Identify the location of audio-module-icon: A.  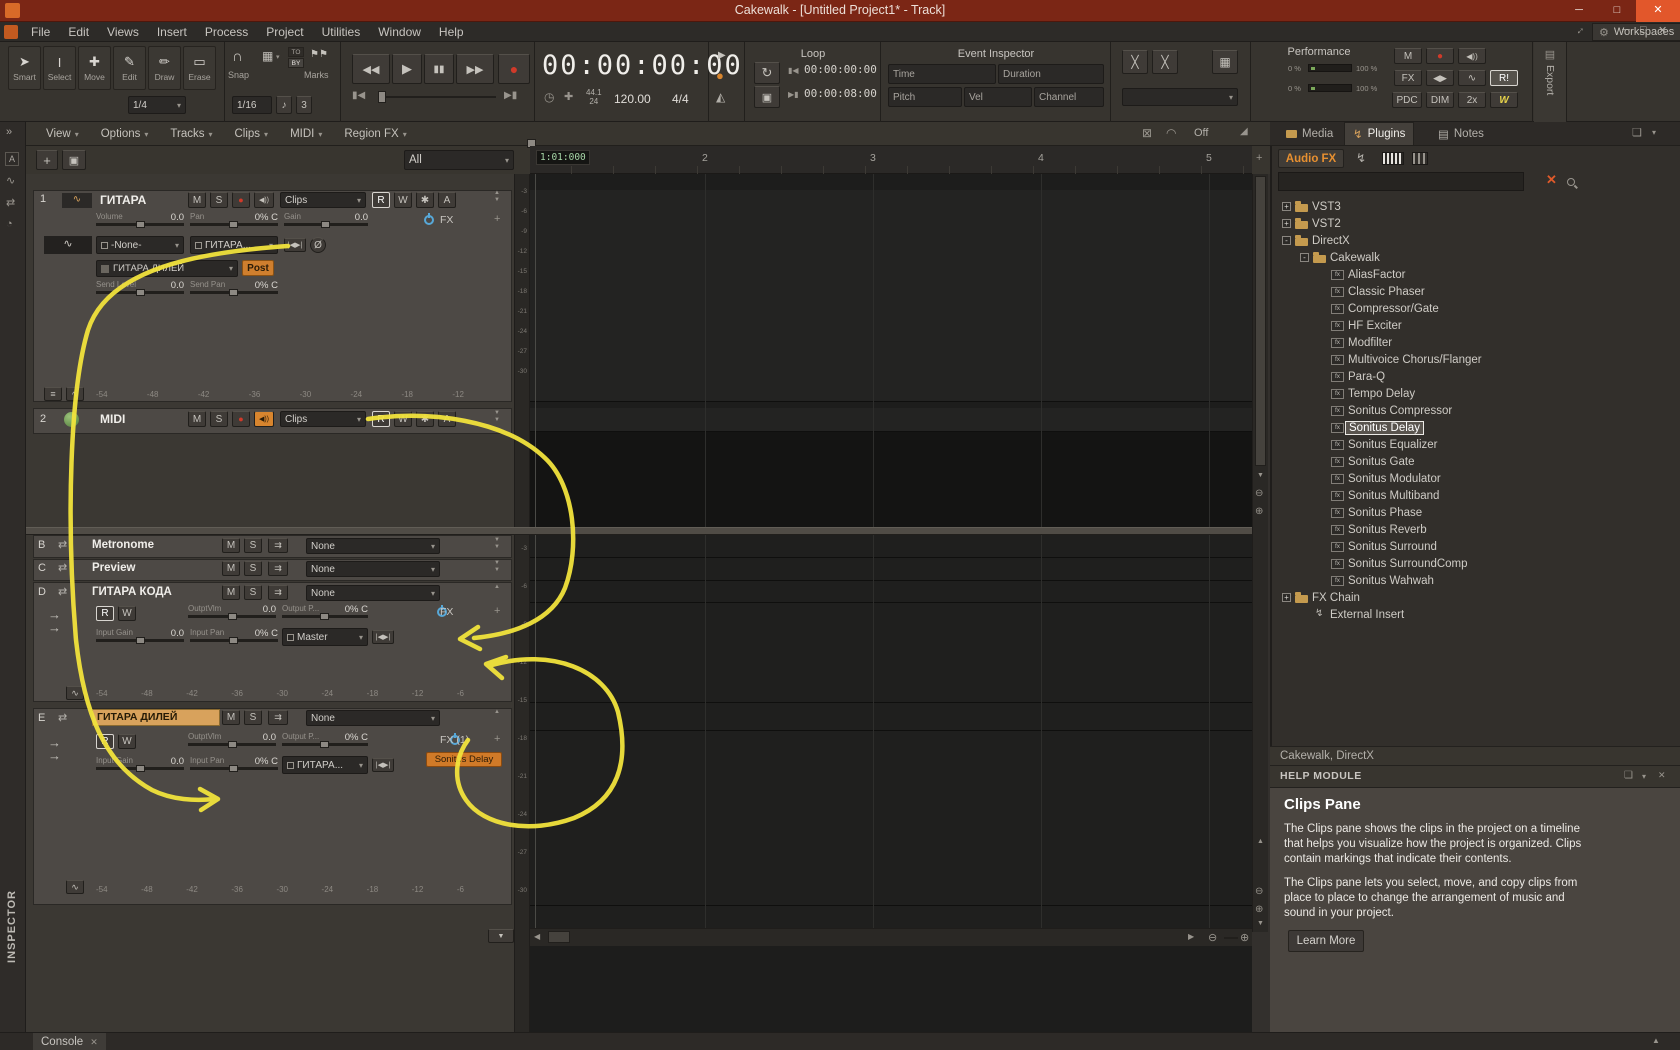
(12, 159).